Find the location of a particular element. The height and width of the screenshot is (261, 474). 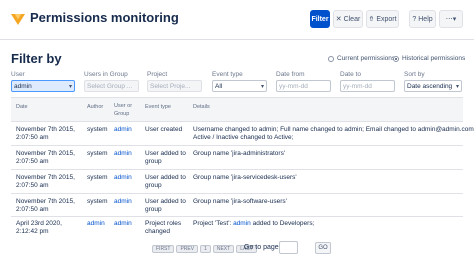

filter-button-label: Filter is located at coordinates (320, 19).